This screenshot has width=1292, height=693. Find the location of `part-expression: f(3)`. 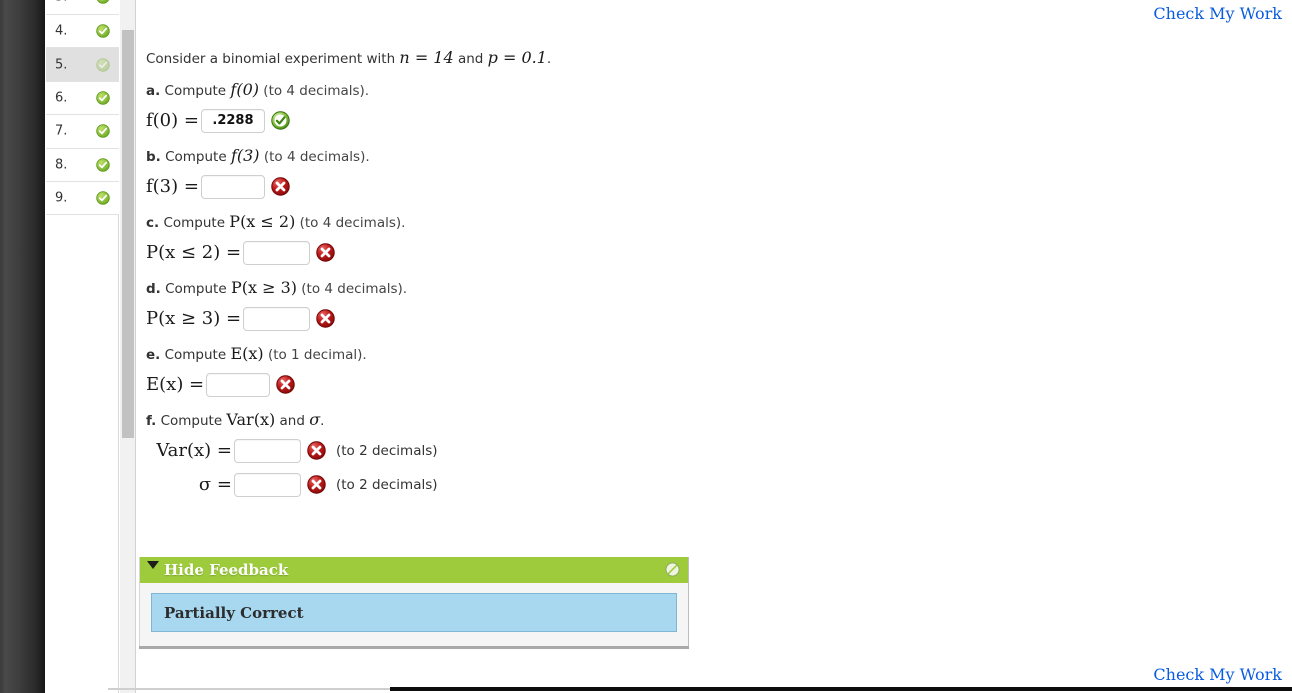

part-expression: f(3) is located at coordinates (245, 155).